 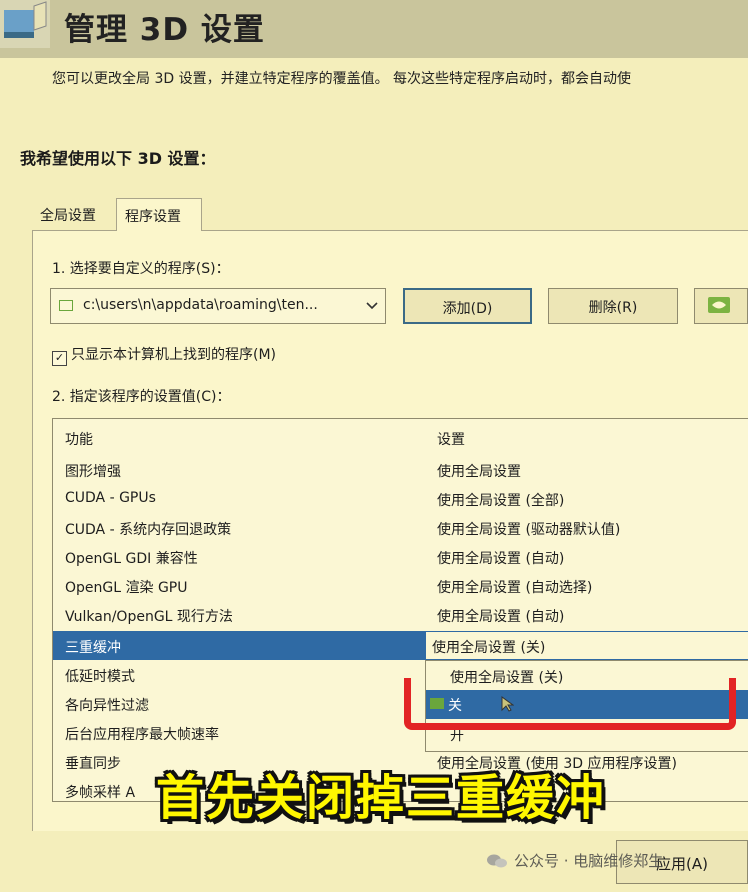 I want to click on nvidia-icon, so click(x=719, y=305).